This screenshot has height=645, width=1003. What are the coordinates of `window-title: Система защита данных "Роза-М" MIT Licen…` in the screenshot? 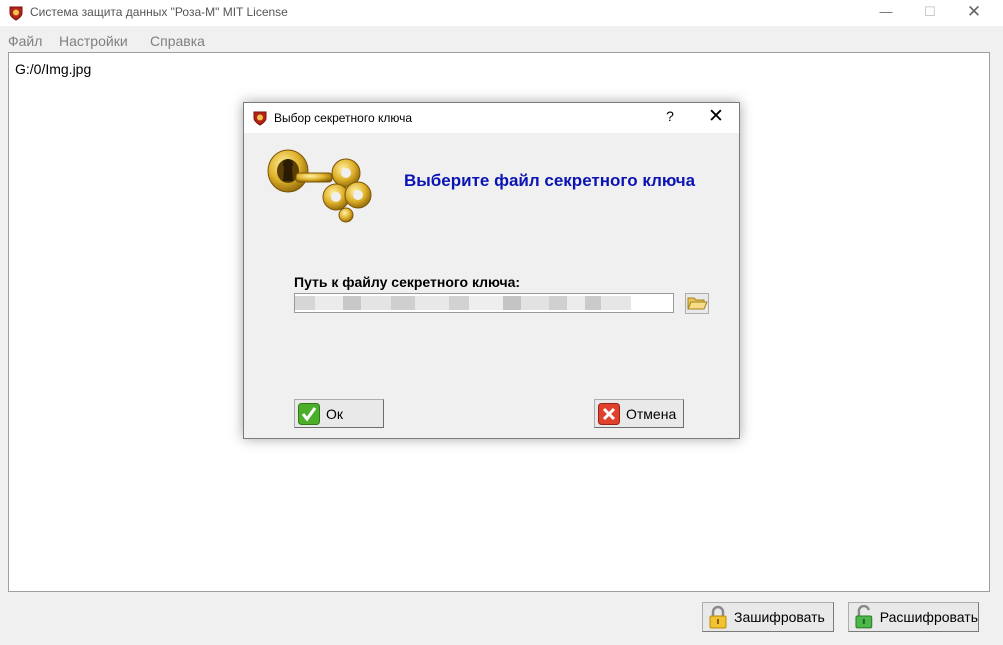 It's located at (159, 12).